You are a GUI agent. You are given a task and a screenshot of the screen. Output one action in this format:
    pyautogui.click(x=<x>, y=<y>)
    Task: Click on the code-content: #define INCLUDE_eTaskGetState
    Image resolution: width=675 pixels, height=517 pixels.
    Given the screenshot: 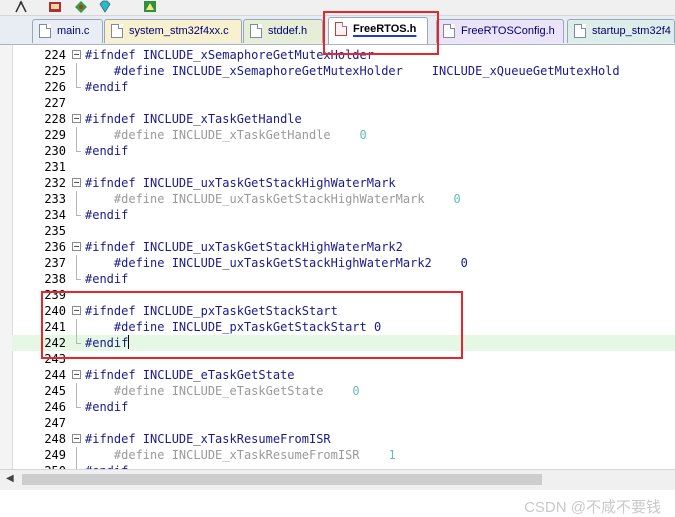 What is the action you would take?
    pyautogui.click(x=219, y=391)
    